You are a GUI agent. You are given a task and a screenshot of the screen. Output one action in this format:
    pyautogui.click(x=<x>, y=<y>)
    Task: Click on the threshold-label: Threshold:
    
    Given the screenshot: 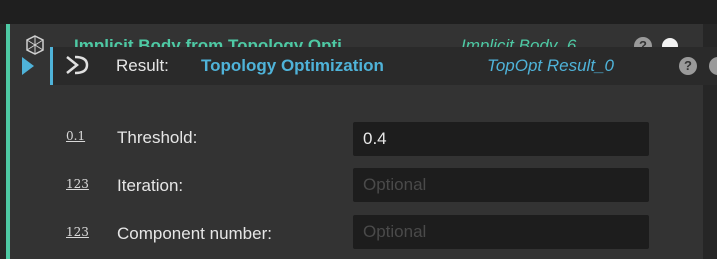 What is the action you would take?
    pyautogui.click(x=157, y=137)
    